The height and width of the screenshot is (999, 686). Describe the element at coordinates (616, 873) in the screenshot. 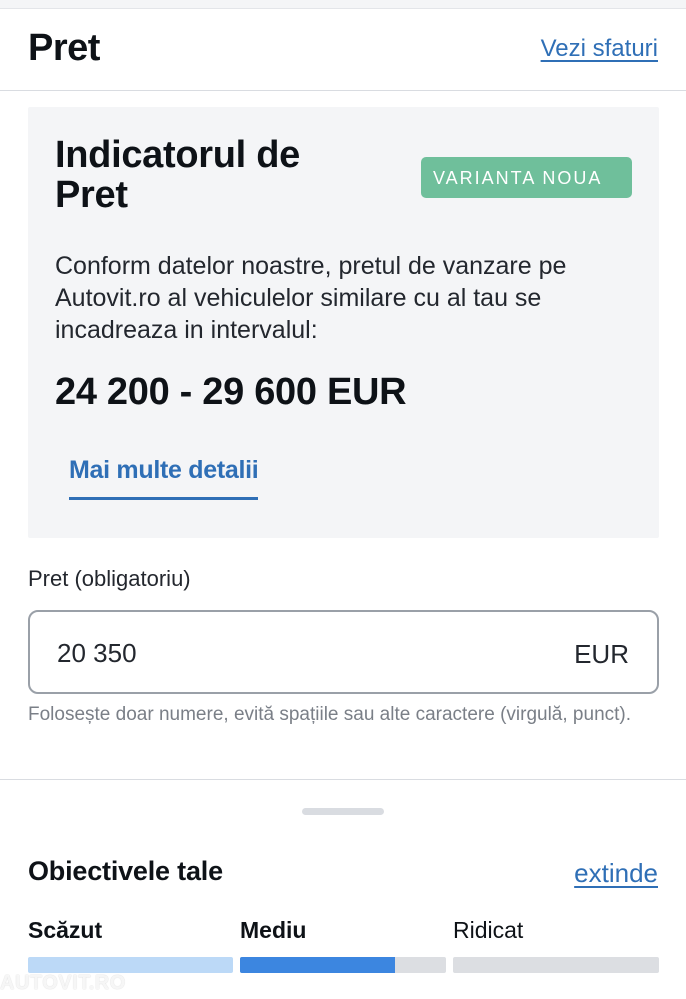

I see `expand-link: extinde` at that location.